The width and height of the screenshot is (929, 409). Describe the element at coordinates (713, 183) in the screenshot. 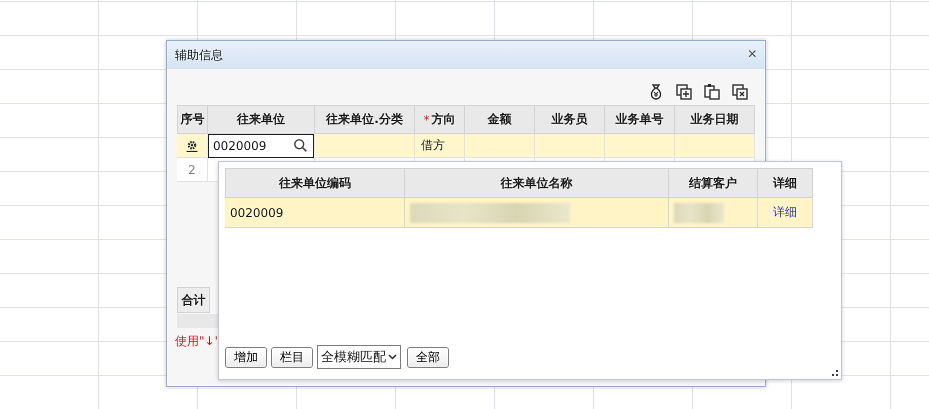

I see `column-header: 结算客户` at that location.